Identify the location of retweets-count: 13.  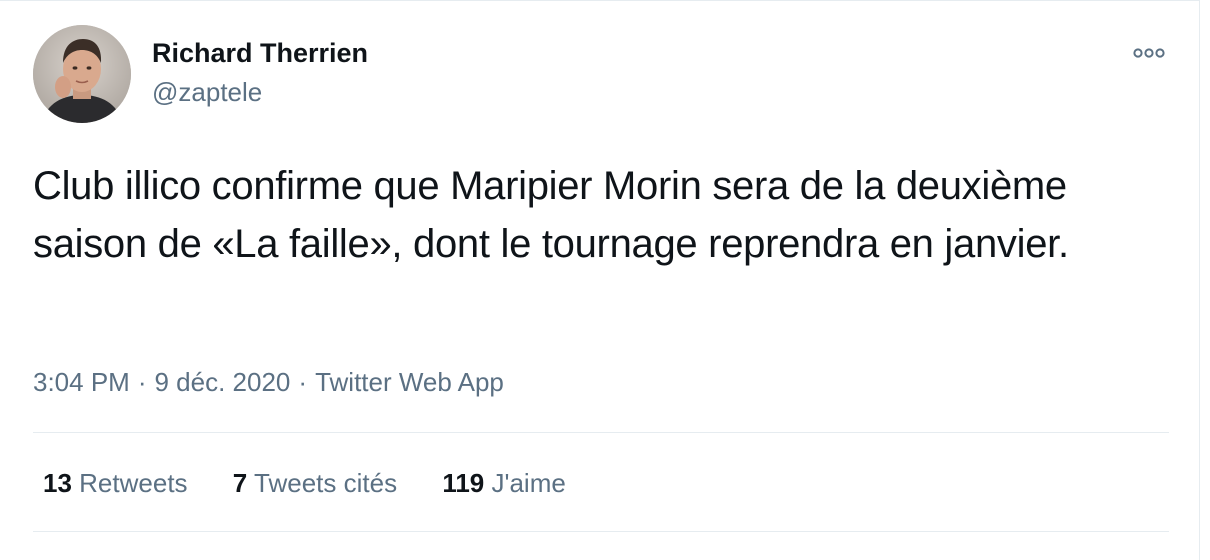
(57, 483).